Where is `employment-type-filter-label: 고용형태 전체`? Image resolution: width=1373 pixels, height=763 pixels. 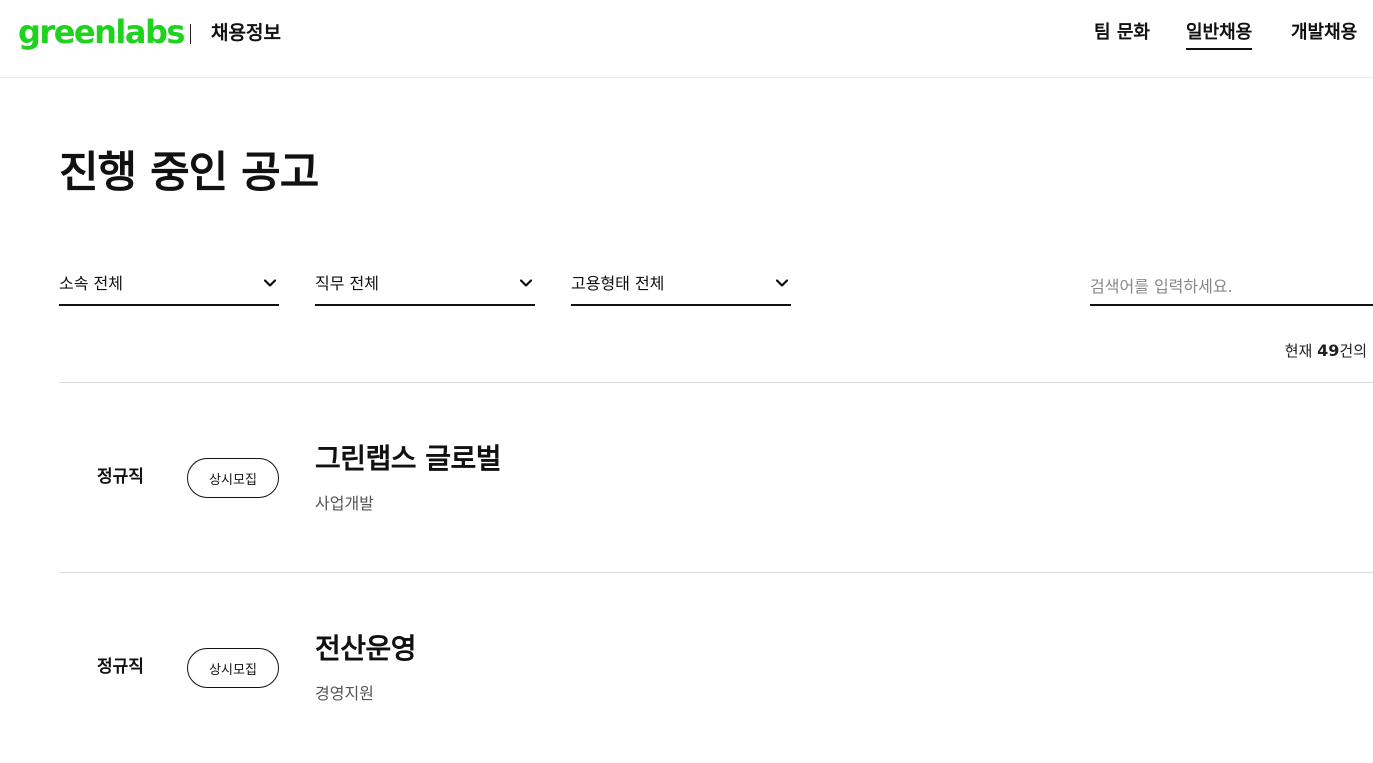
employment-type-filter-label: 고용형태 전체 is located at coordinates (618, 283).